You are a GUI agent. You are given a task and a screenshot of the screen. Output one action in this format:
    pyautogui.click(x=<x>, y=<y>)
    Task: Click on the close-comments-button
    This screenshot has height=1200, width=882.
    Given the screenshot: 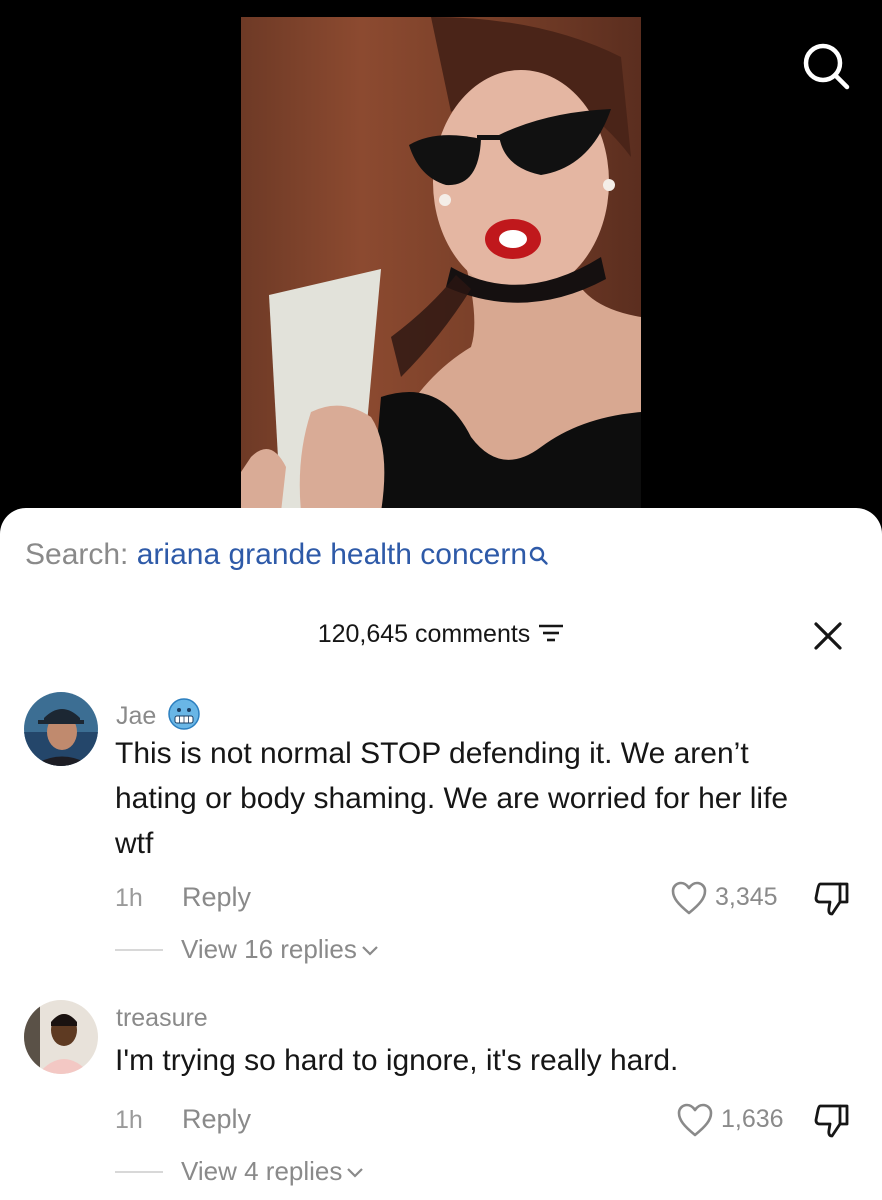 What is the action you would take?
    pyautogui.click(x=828, y=636)
    